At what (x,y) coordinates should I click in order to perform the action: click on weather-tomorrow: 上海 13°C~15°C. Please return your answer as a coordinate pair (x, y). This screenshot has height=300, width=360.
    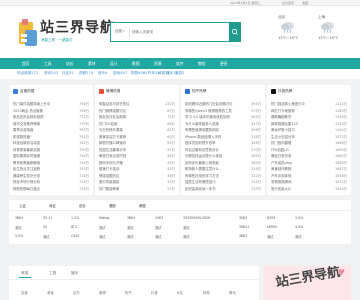
    Looking at the image, I should click on (334, 34).